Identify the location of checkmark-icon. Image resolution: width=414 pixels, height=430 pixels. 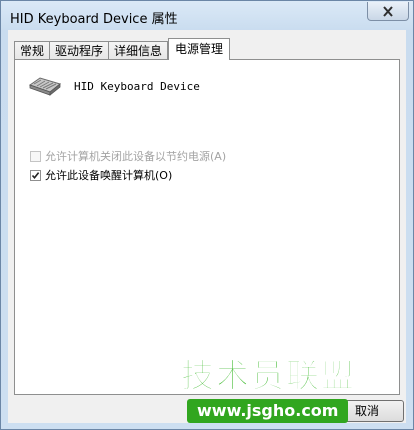
(35, 175).